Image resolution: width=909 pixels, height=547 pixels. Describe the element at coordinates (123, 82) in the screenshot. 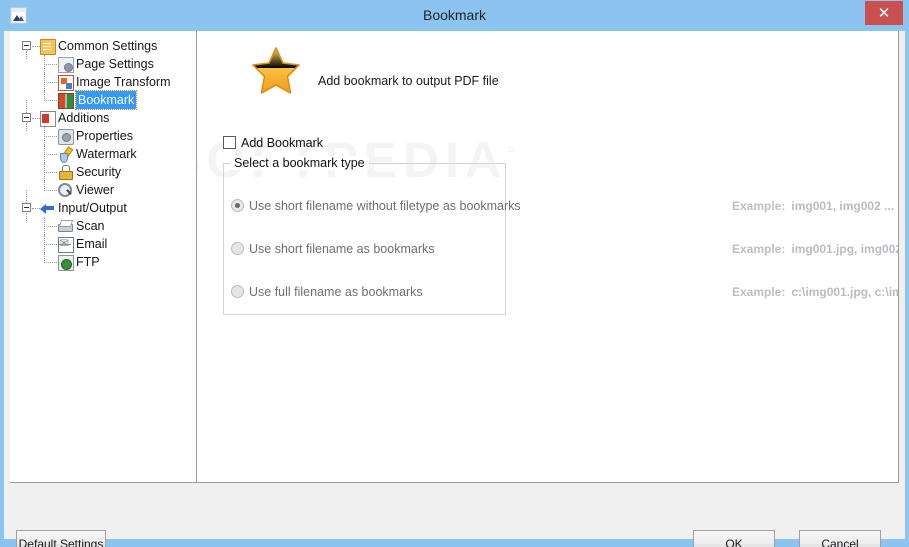

I see `sidebar-item-label: Image Transform` at that location.